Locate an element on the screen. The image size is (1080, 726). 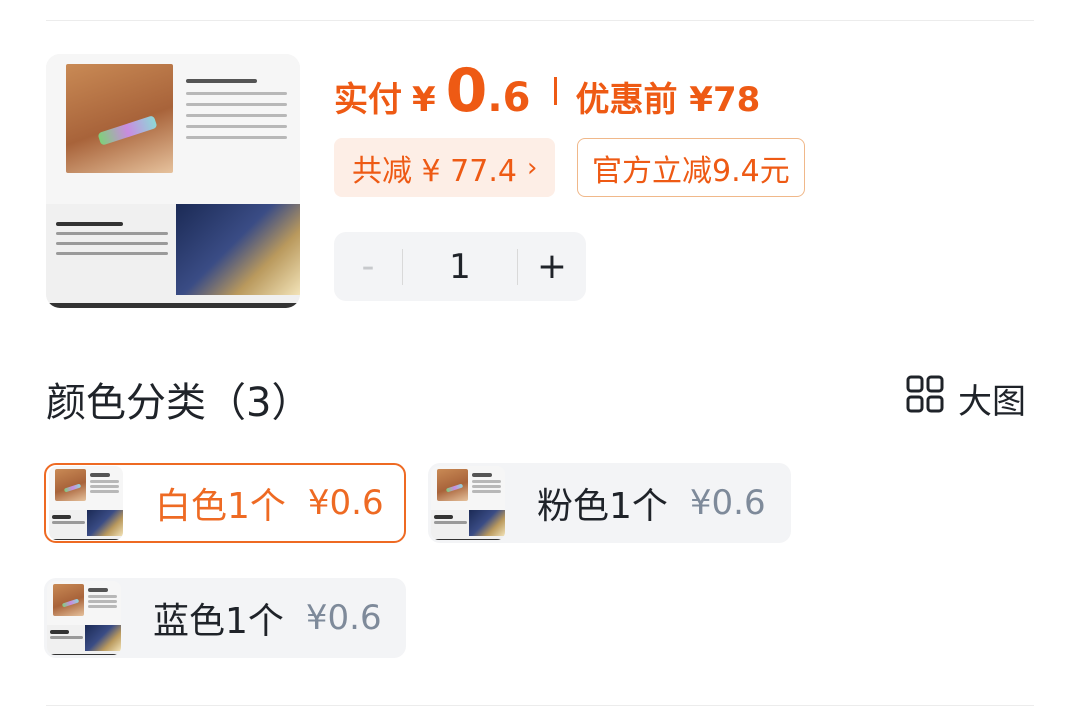
product-image is located at coordinates (173, 181).